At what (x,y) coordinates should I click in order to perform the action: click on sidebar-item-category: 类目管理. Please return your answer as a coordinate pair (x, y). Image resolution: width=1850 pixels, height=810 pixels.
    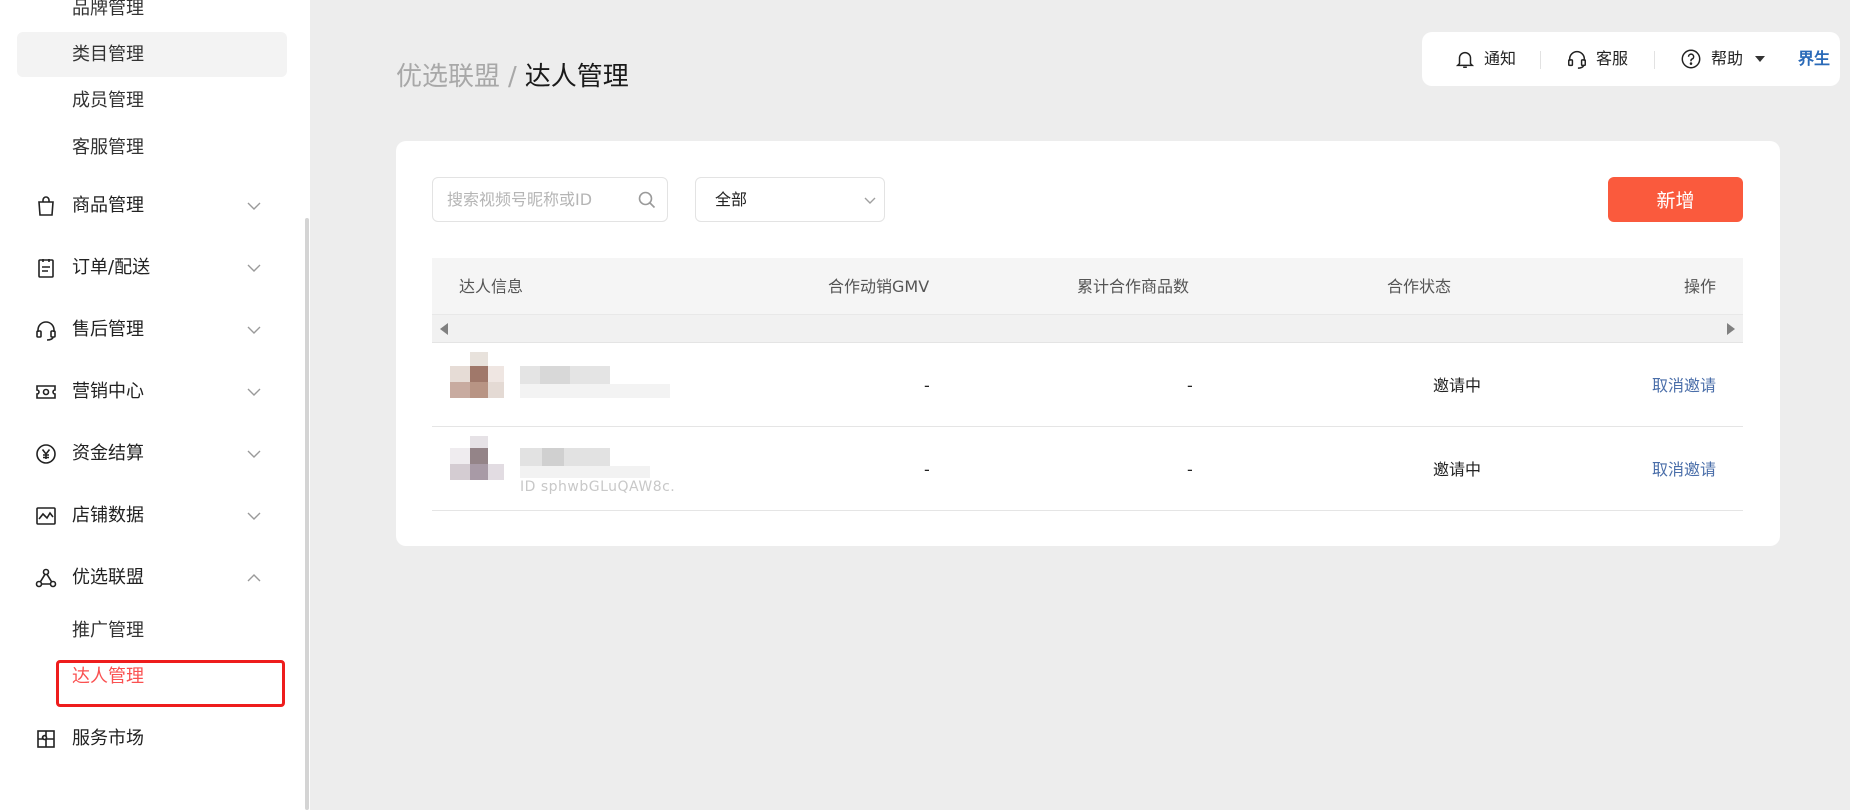
    Looking at the image, I should click on (152, 54).